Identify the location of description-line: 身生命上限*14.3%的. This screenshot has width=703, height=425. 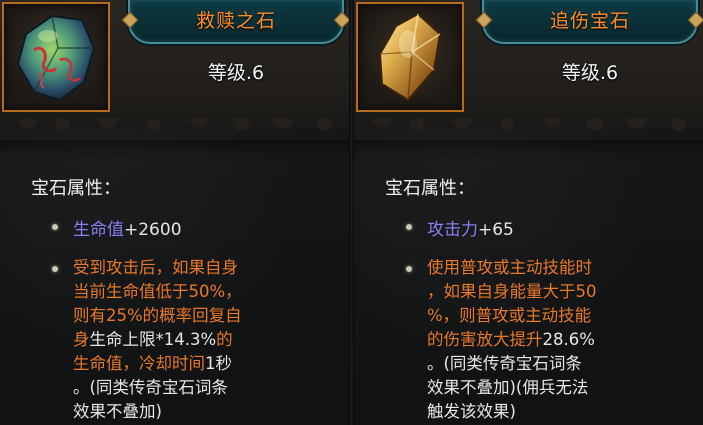
(178, 340).